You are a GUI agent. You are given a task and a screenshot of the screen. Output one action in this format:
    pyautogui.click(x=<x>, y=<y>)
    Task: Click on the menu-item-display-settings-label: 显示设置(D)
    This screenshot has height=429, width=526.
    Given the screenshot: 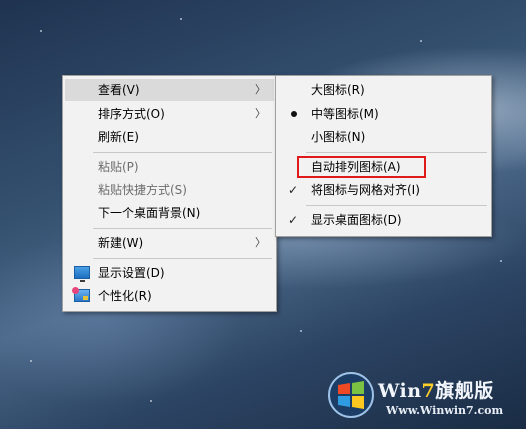 What is the action you would take?
    pyautogui.click(x=131, y=273)
    